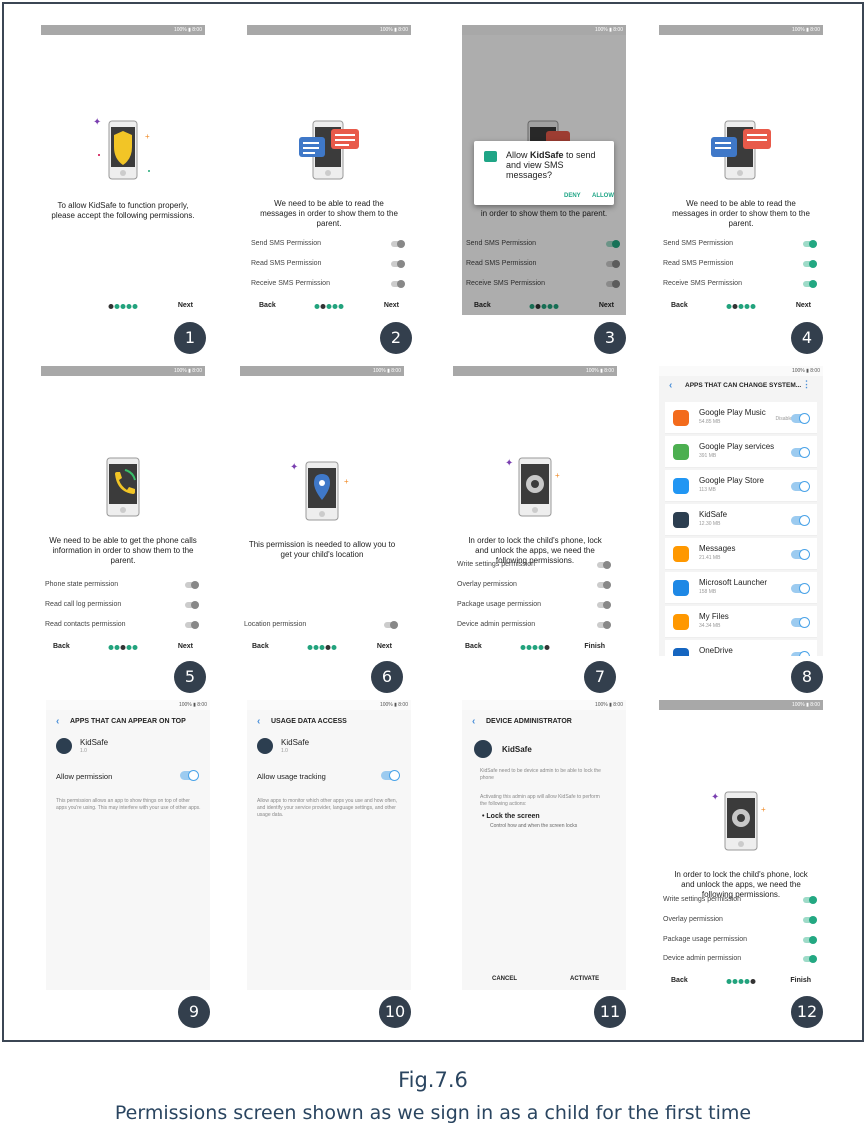  Describe the element at coordinates (499, 604) in the screenshot. I see `permission-label: Package usage permission` at that location.